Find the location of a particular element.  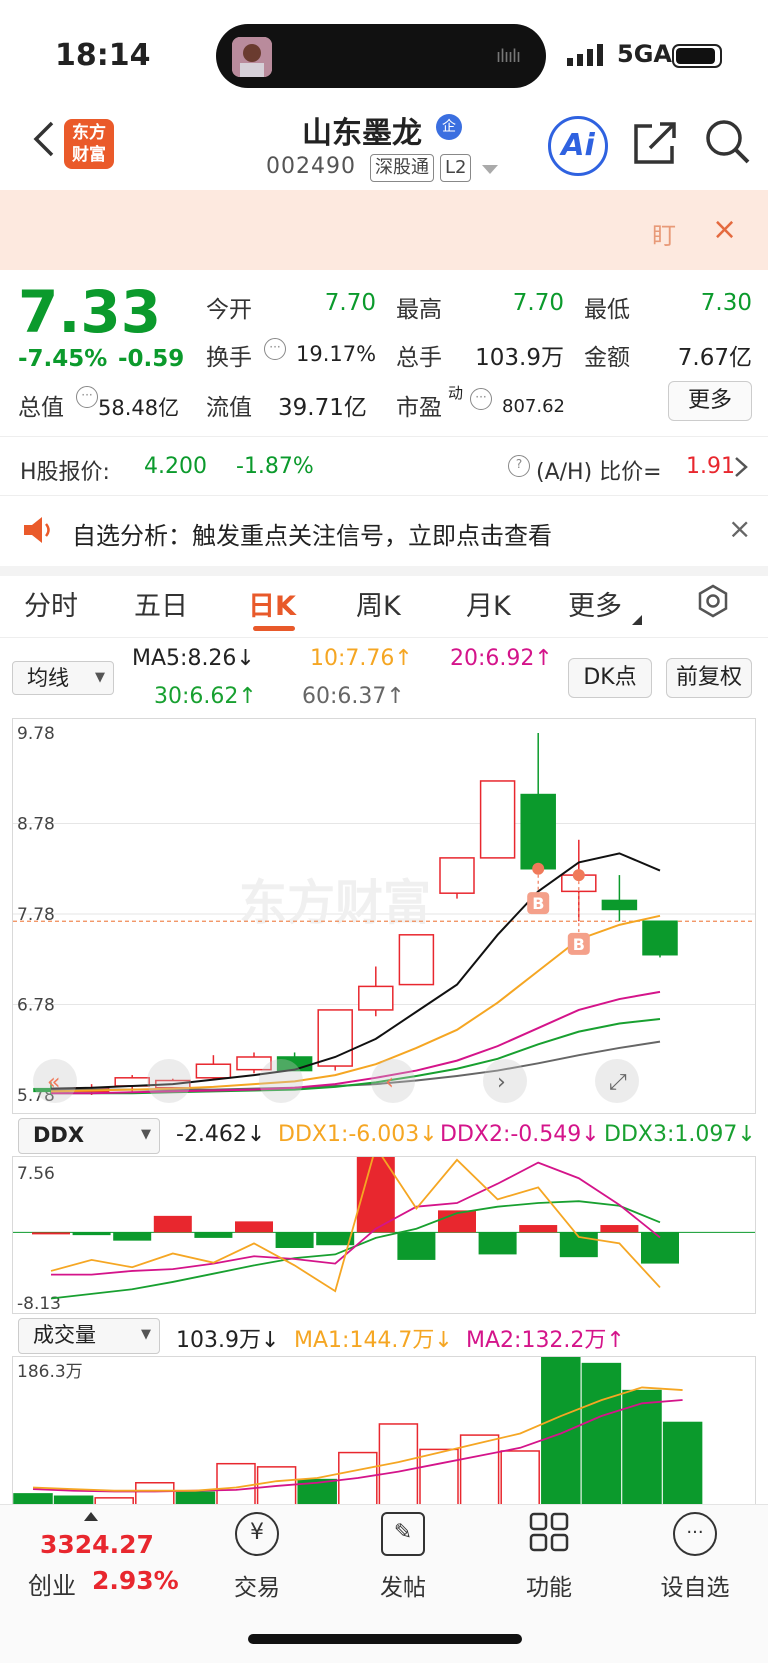

signal-icon is located at coordinates (589, 57).